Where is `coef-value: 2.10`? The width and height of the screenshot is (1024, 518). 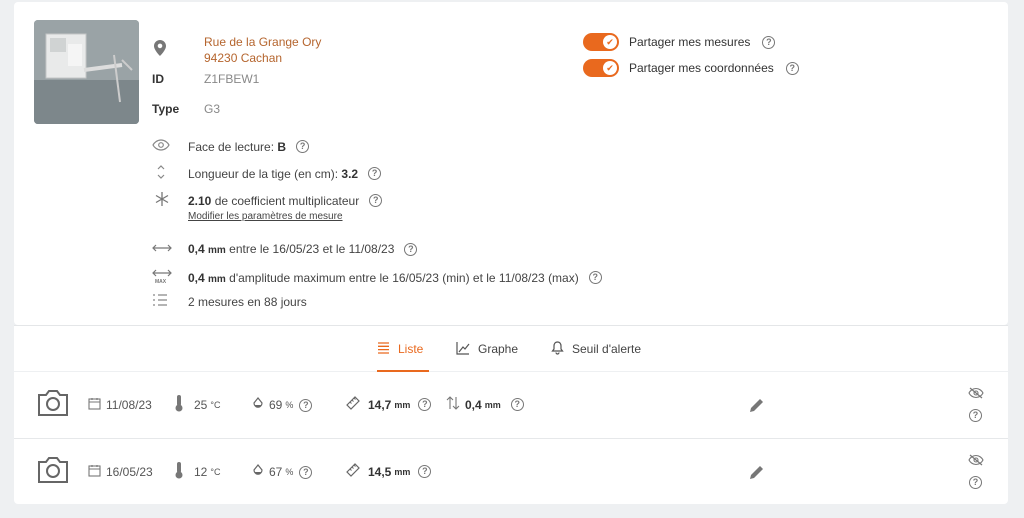
coef-value: 2.10 is located at coordinates (200, 200).